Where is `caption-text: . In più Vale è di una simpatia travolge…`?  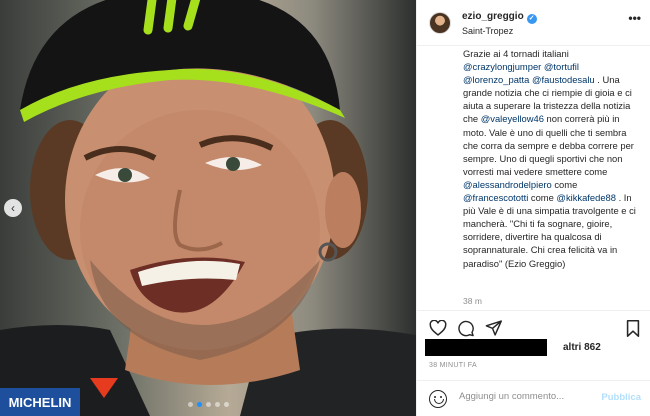 caption-text: . In più Vale è di una simpatia travolge… is located at coordinates (549, 230).